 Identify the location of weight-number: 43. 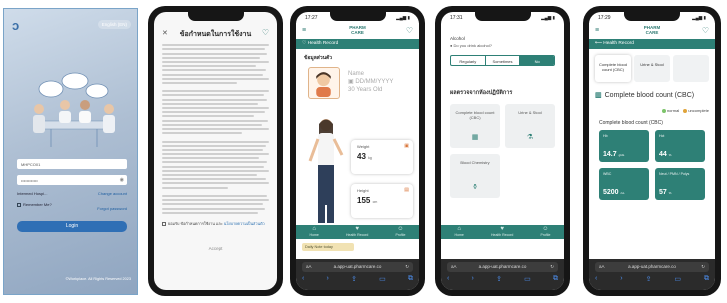
(361, 156).